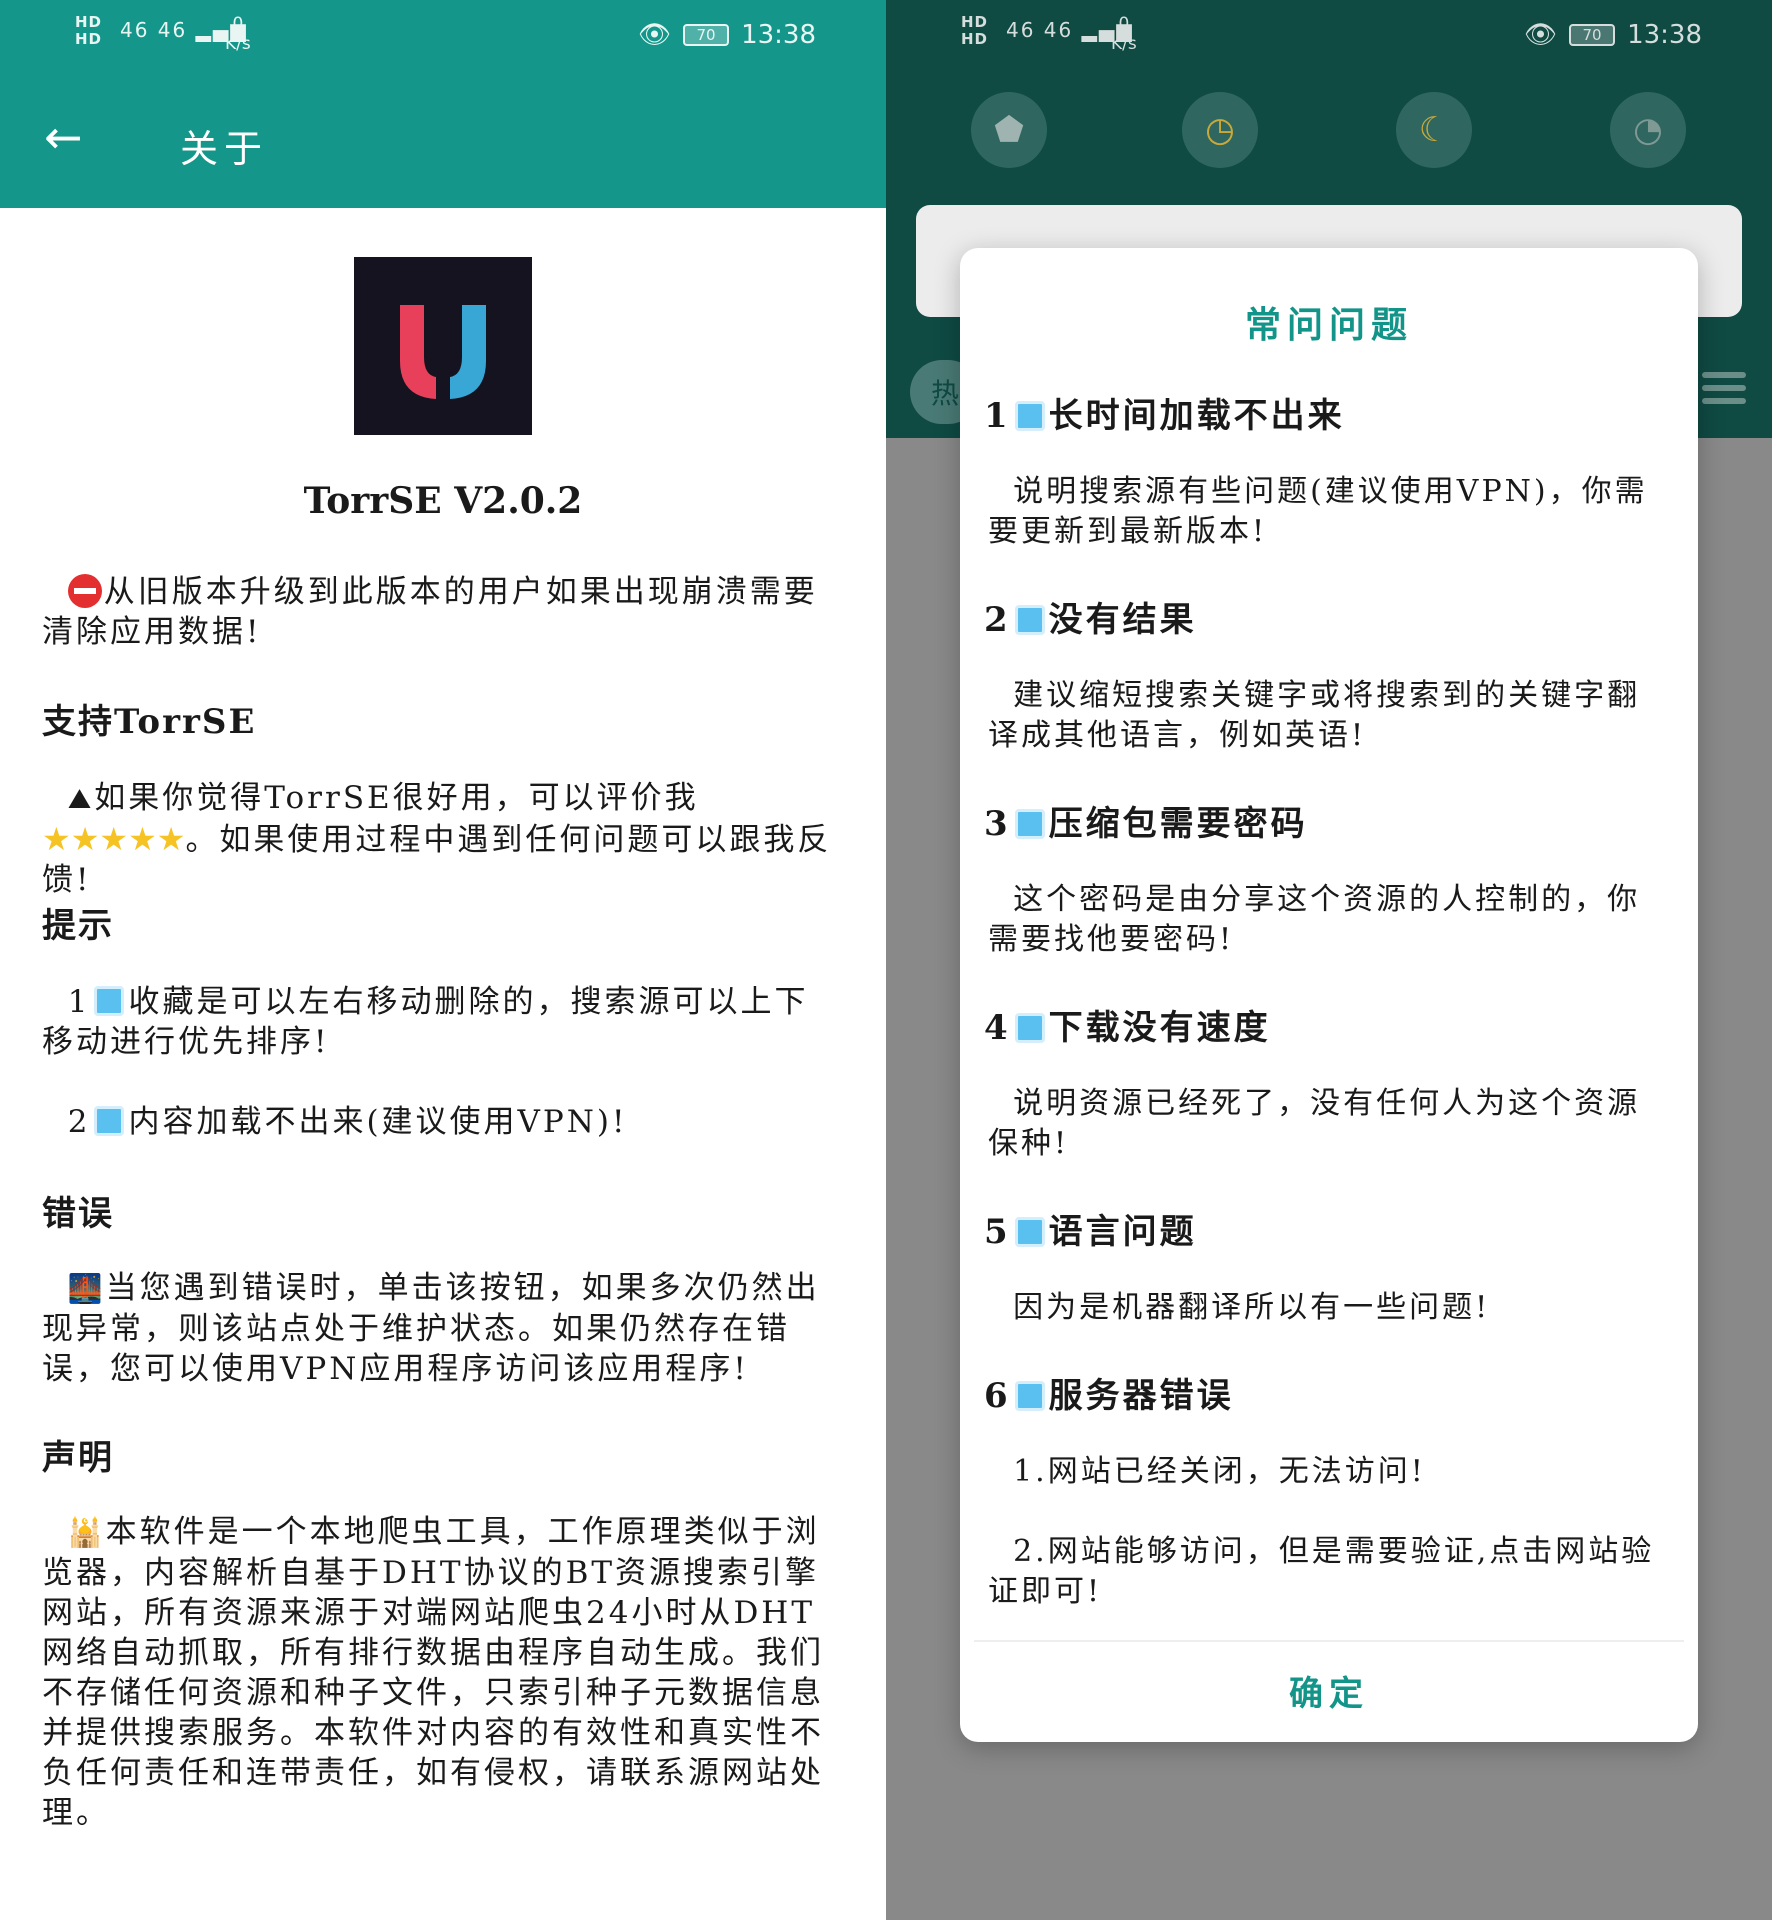  I want to click on faq-item-5-text: 因为是机器翻译所以有一些问题!, so click(1324, 1308).